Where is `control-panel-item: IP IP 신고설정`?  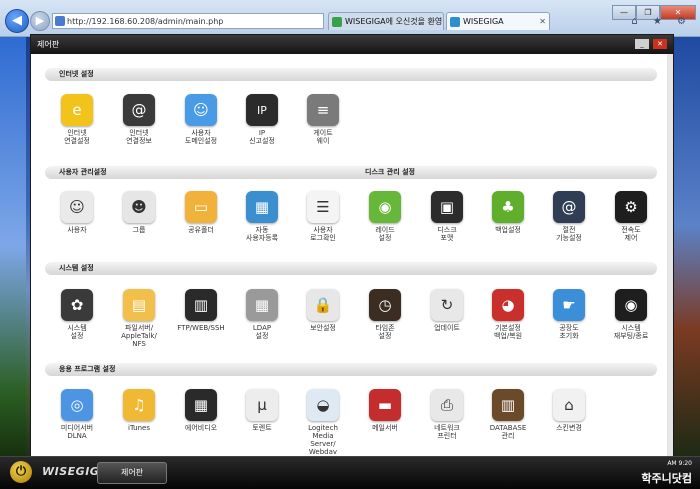
control-panel-item: IP IP 신고설정 is located at coordinates (262, 119).